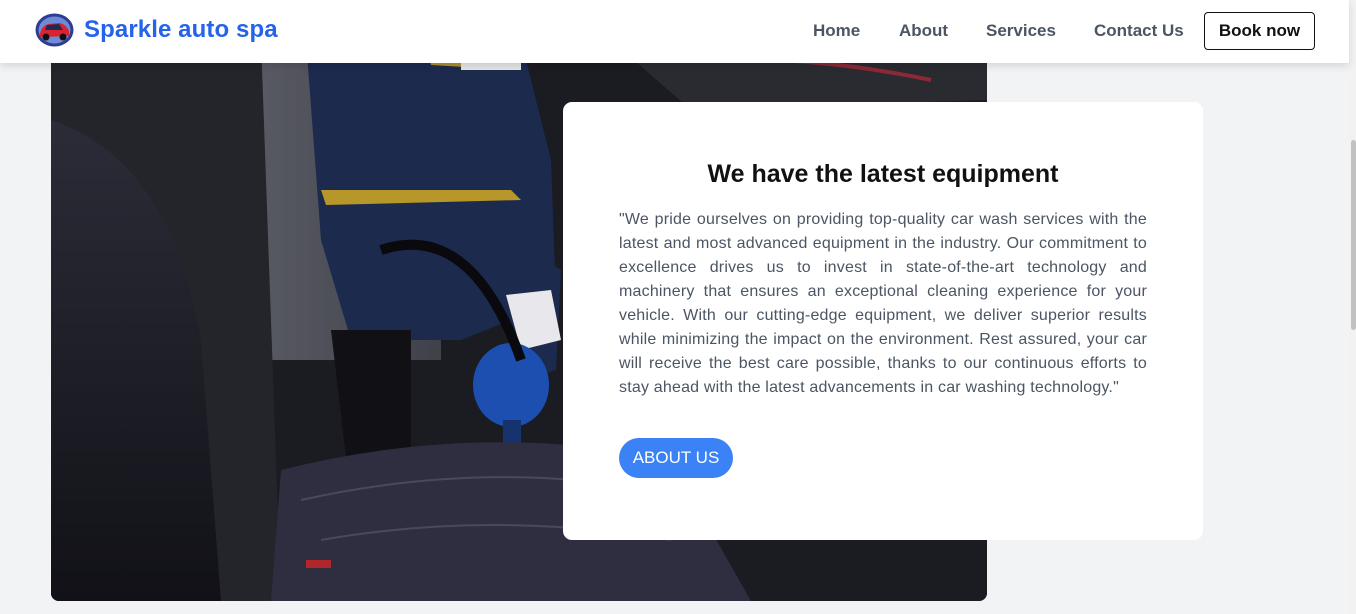 This screenshot has width=1356, height=614. Describe the element at coordinates (676, 458) in the screenshot. I see `about-us-button: ABOUT US` at that location.